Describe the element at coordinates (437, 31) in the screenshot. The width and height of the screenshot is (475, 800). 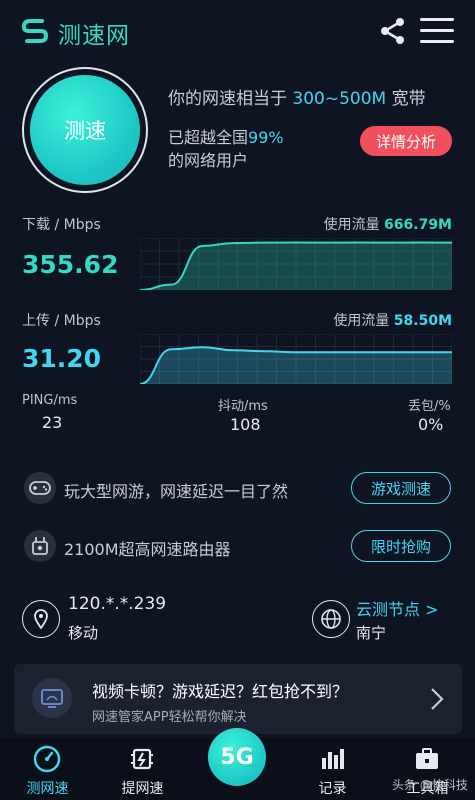
I see `menu-icon` at that location.